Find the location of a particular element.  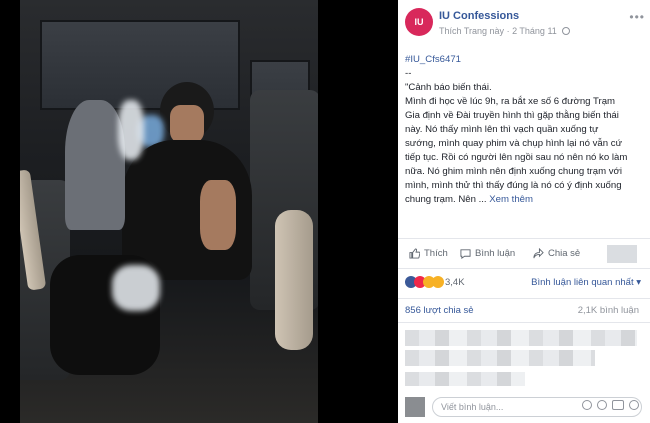

share-icon is located at coordinates (538, 253).